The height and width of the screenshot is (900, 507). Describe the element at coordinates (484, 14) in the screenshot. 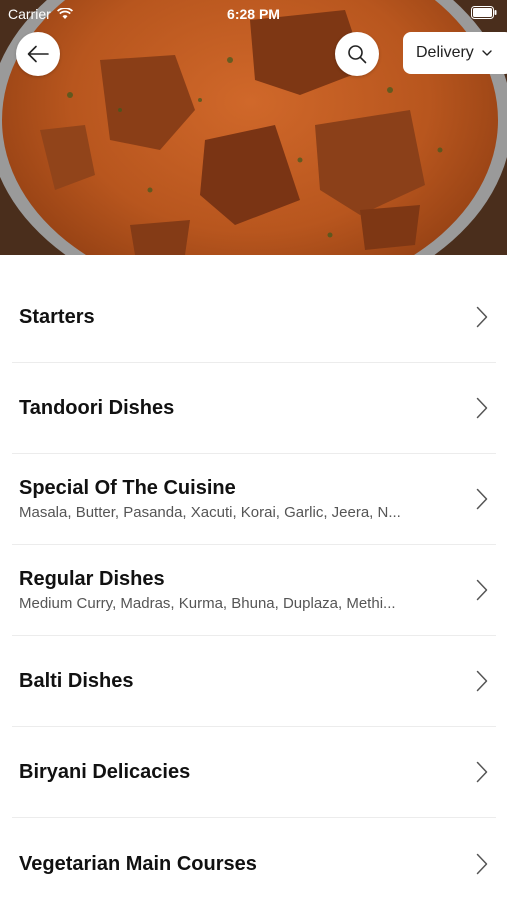

I see `battery-icon` at that location.